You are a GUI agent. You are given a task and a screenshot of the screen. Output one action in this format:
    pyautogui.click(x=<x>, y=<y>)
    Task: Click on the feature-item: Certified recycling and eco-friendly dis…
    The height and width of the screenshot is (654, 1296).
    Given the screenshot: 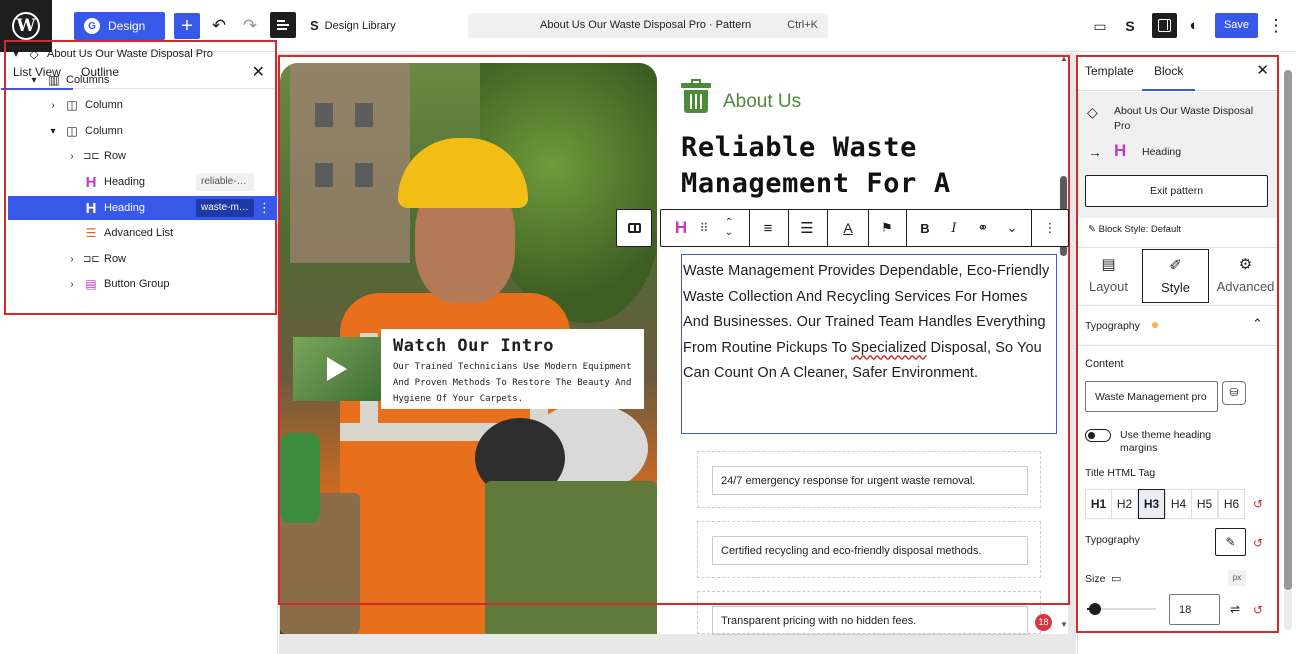 What is the action you would take?
    pyautogui.click(x=869, y=549)
    